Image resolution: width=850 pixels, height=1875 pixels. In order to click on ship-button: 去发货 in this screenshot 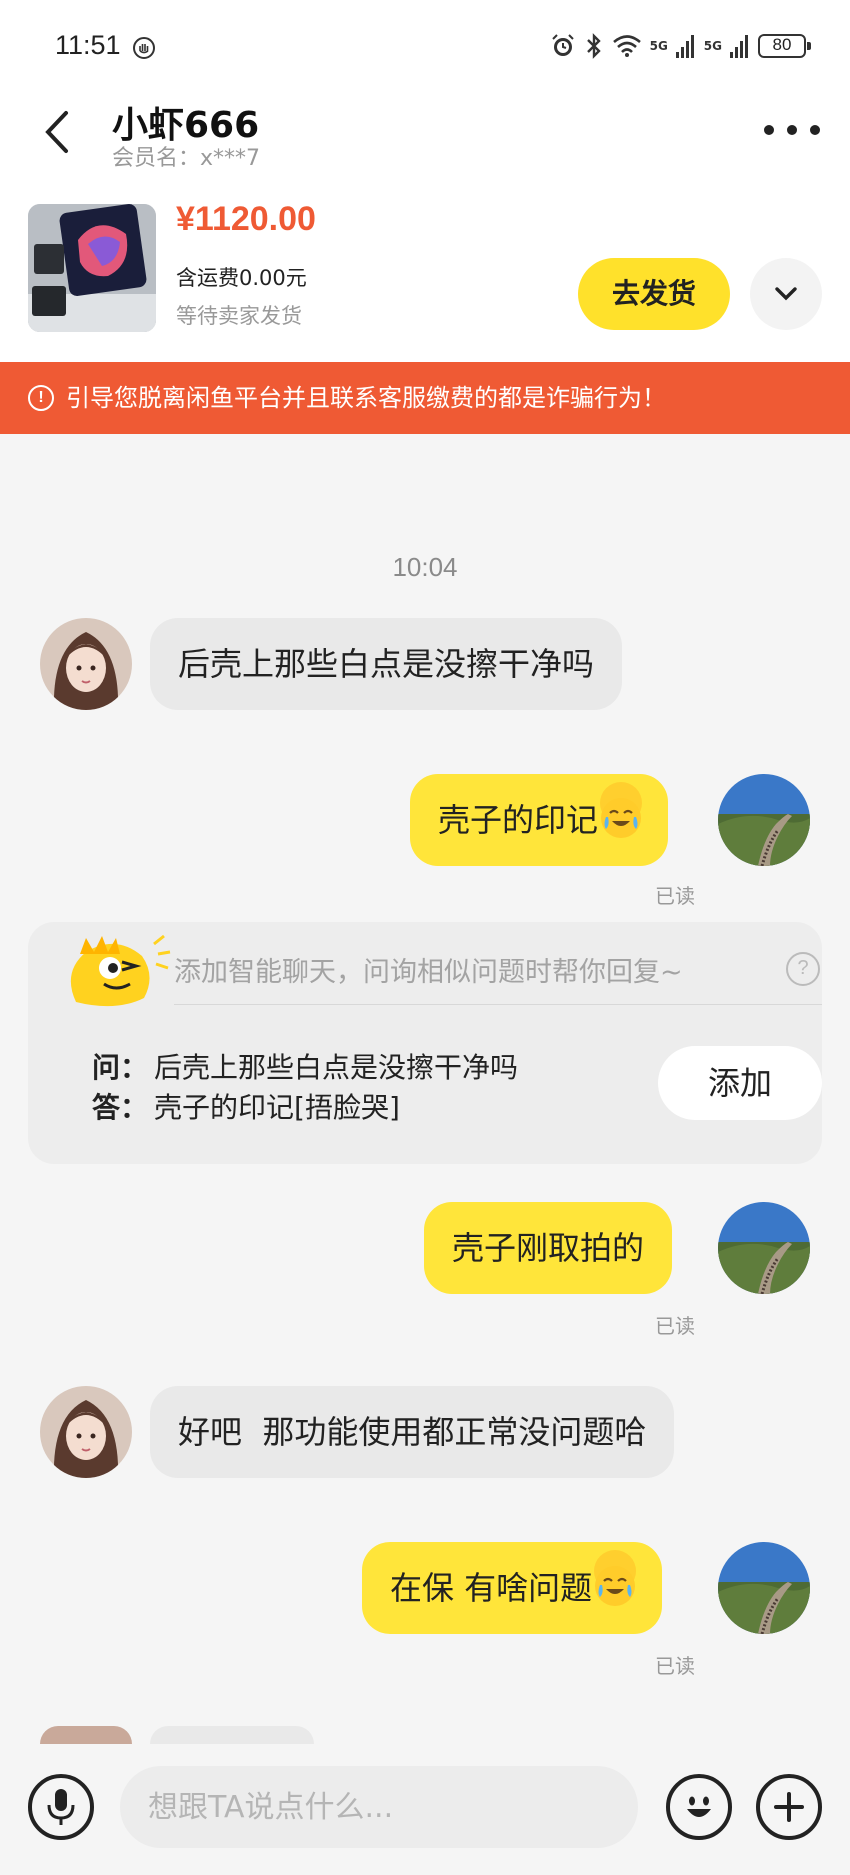, I will do `click(654, 294)`.